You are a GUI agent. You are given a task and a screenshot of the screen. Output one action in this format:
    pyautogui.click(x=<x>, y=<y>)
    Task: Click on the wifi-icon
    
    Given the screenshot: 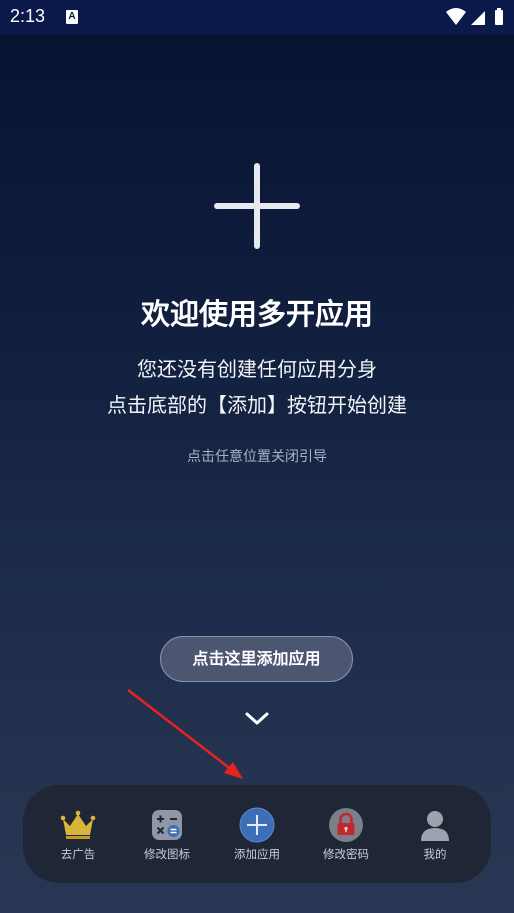 What is the action you would take?
    pyautogui.click(x=456, y=16)
    